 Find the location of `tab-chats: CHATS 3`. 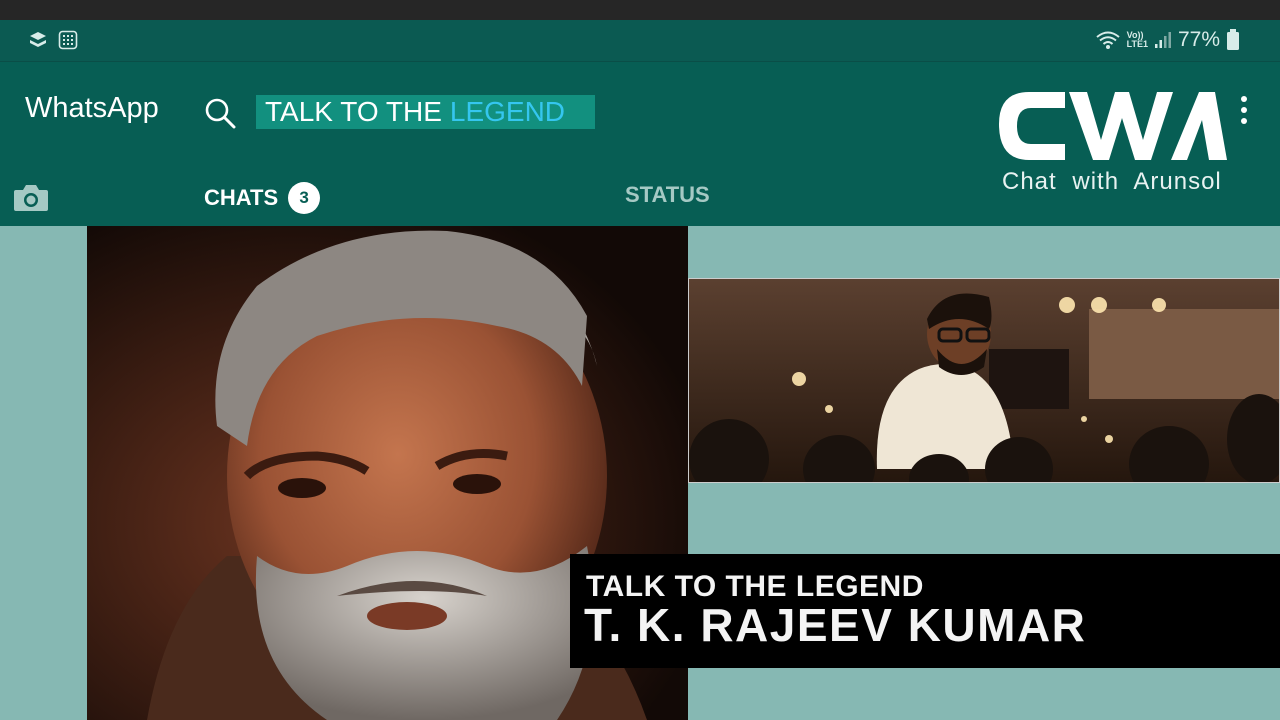

tab-chats: CHATS 3 is located at coordinates (262, 198).